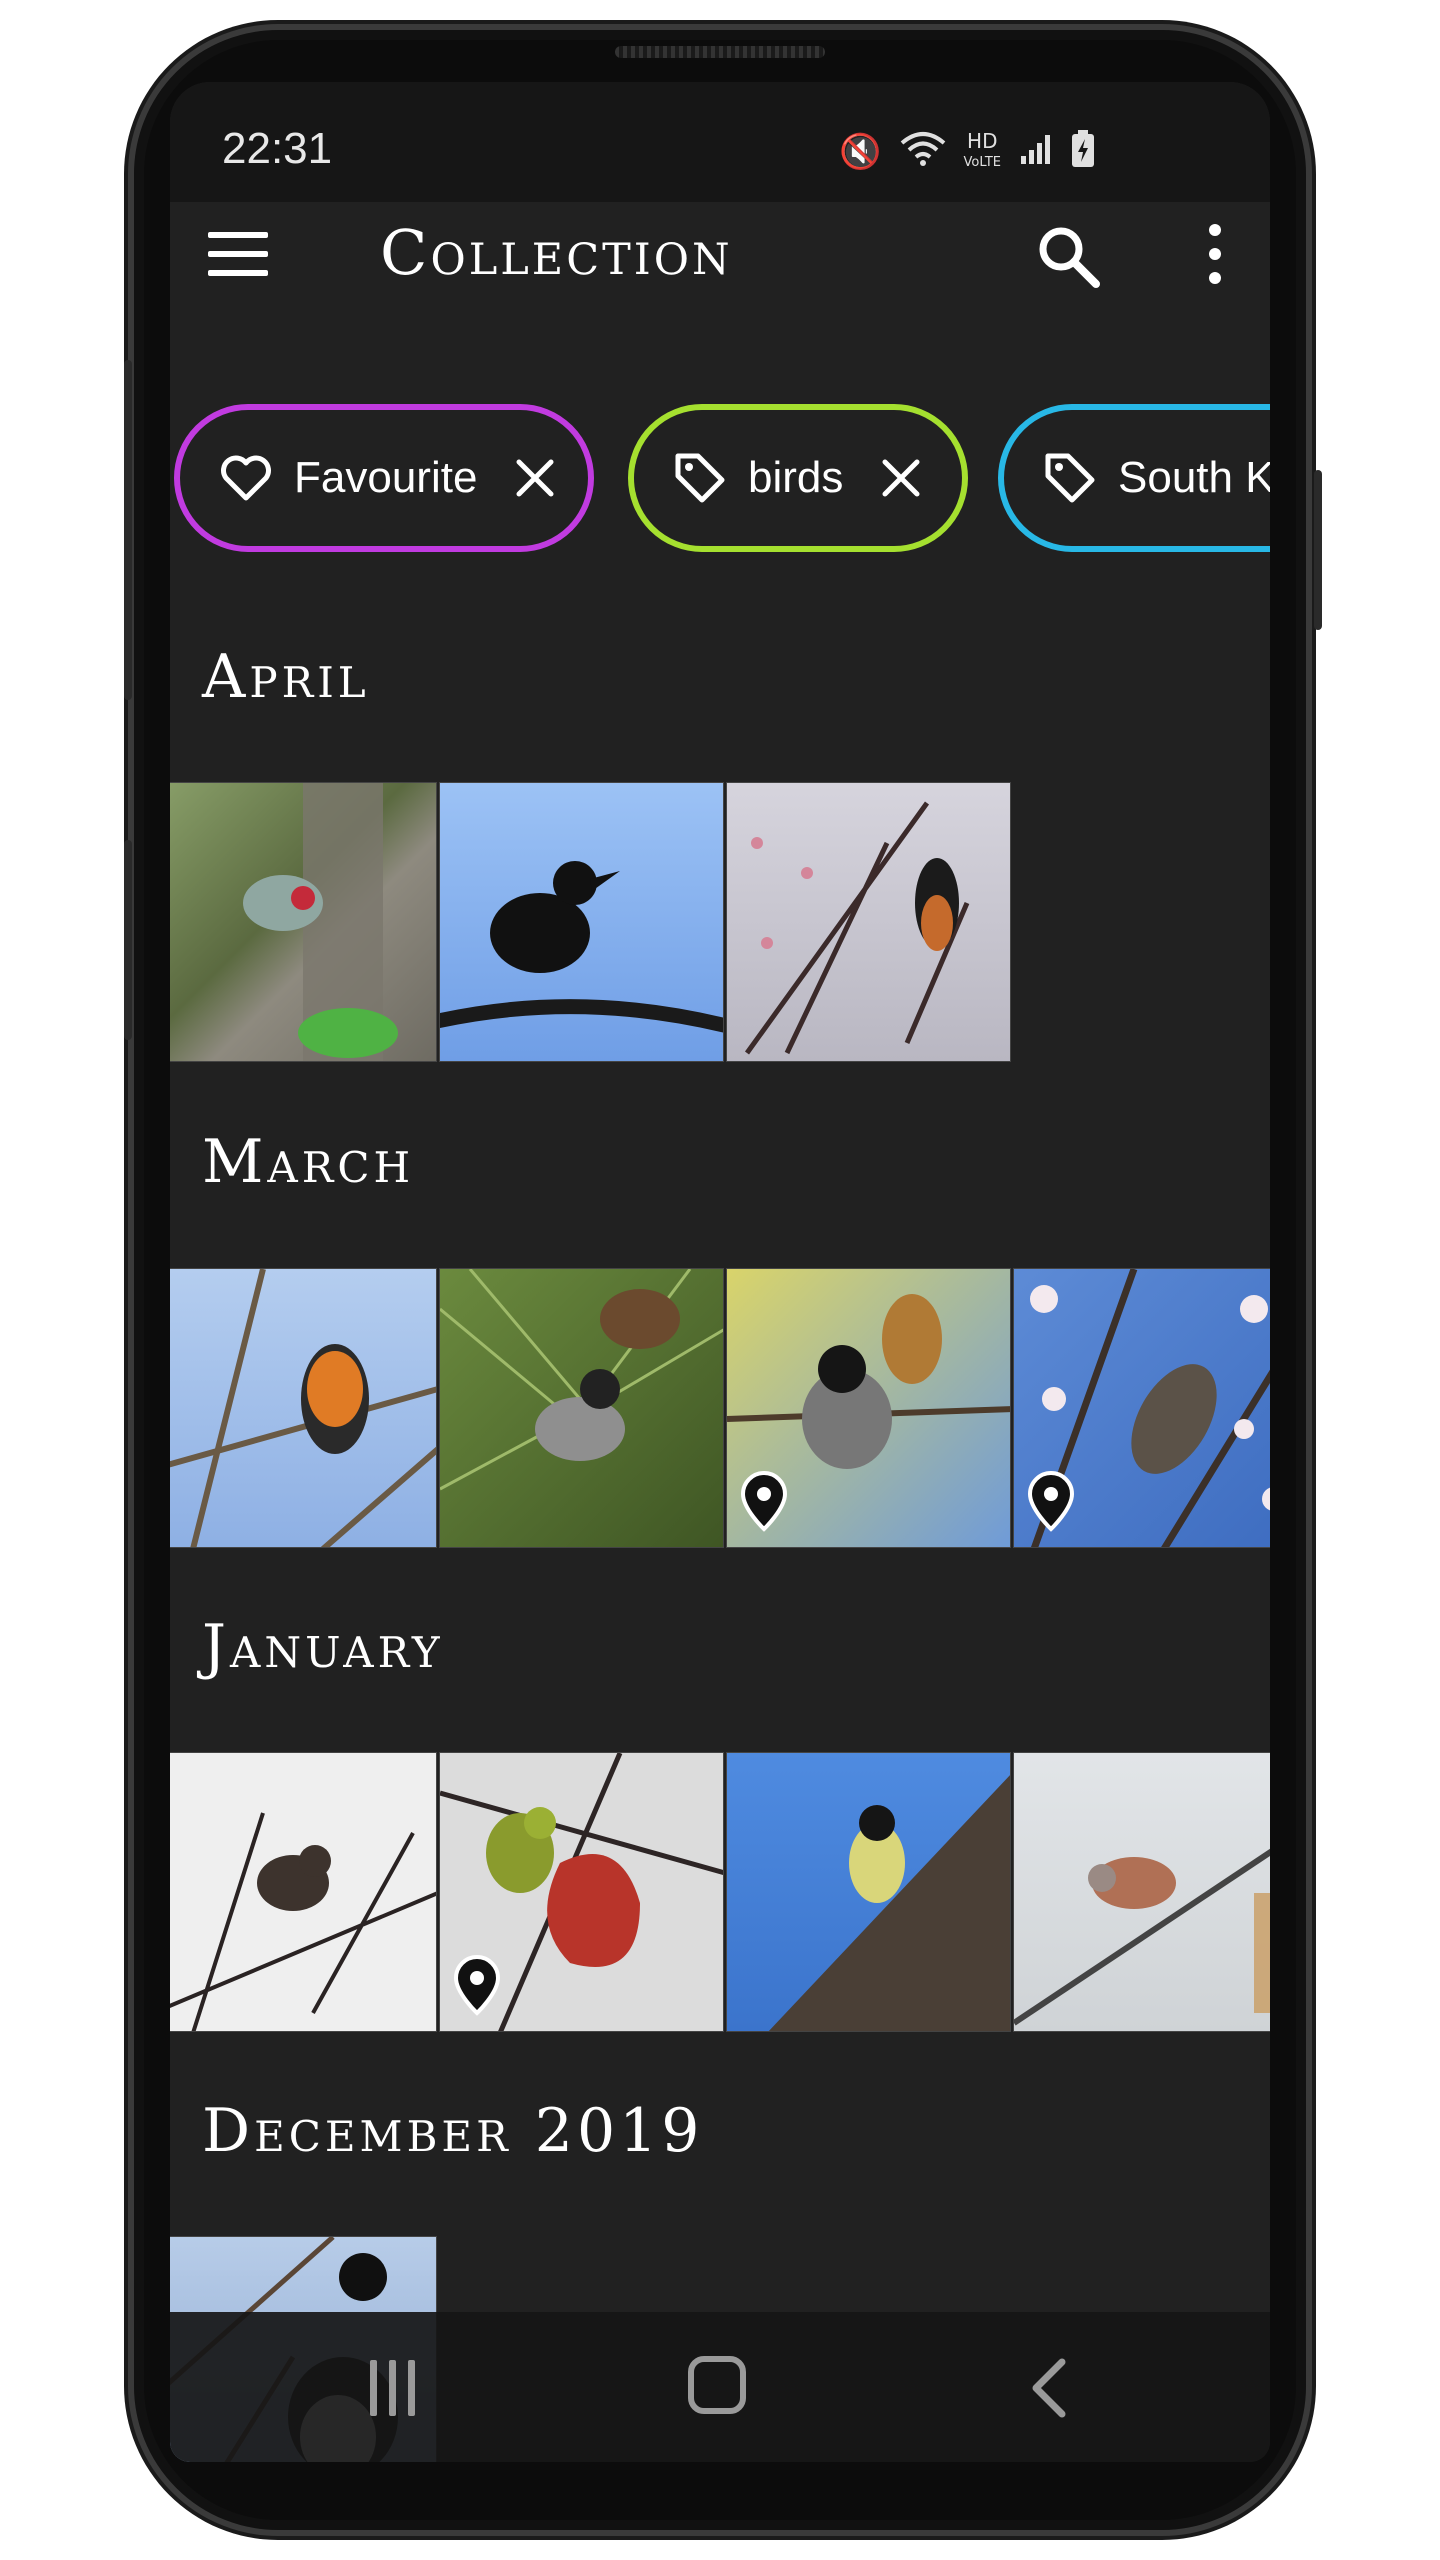  I want to click on volume-button, so click(128, 530).